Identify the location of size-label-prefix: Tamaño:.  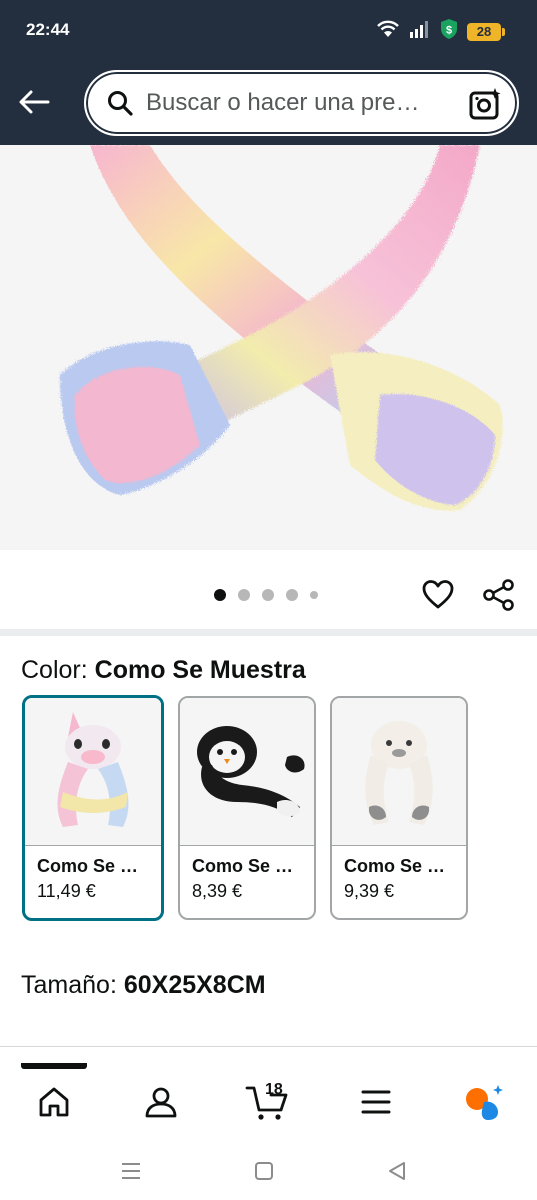
(69, 985).